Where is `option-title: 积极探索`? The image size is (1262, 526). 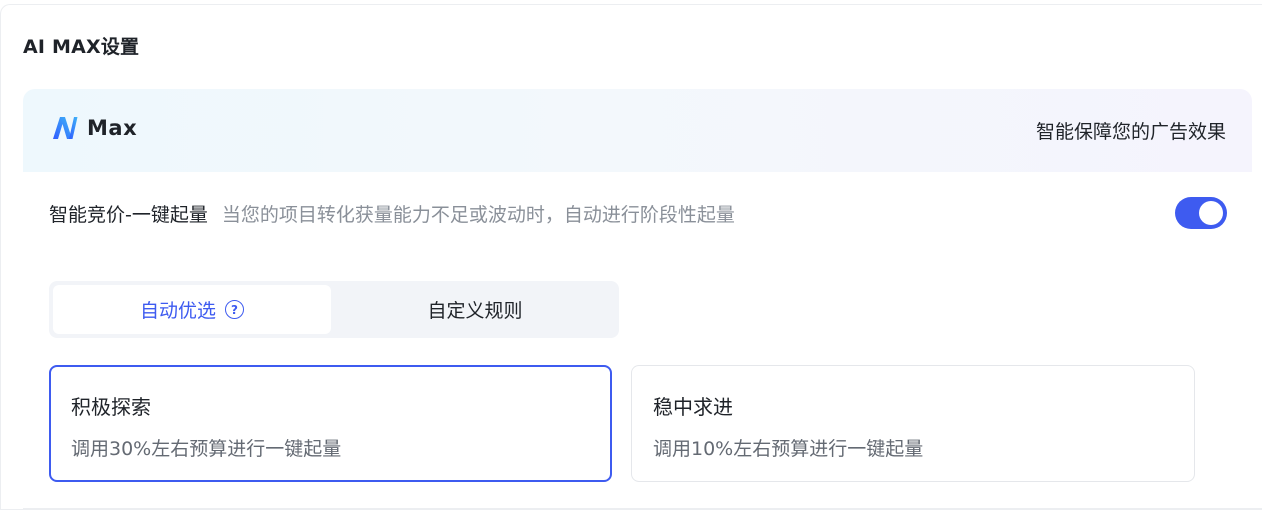
option-title: 积极探索 is located at coordinates (111, 407).